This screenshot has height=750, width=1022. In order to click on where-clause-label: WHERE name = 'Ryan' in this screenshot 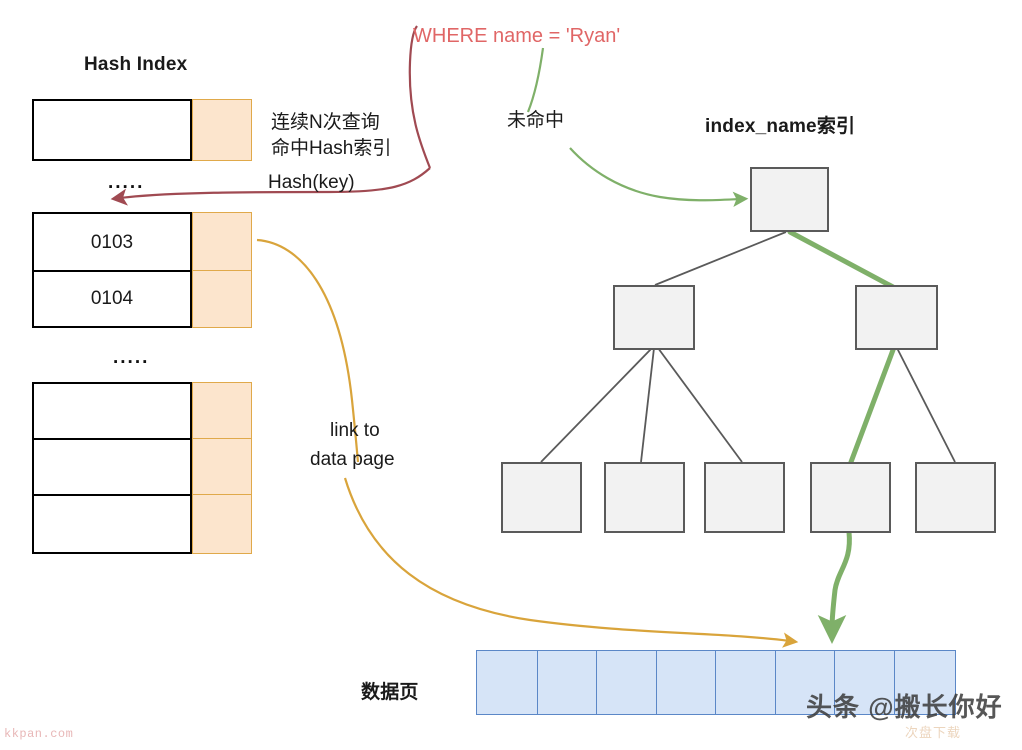, I will do `click(517, 36)`.